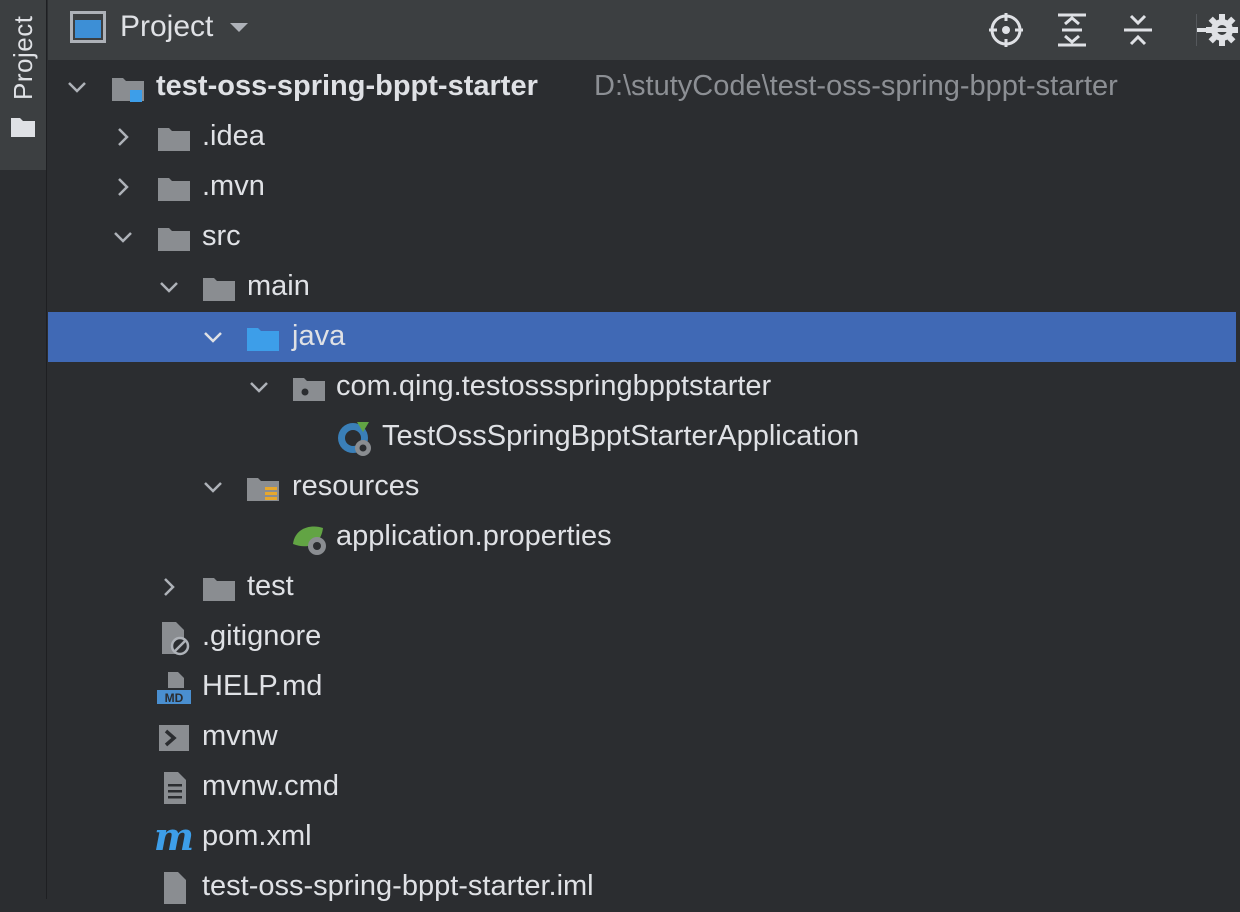  I want to click on text-file-icon, so click(175, 788).